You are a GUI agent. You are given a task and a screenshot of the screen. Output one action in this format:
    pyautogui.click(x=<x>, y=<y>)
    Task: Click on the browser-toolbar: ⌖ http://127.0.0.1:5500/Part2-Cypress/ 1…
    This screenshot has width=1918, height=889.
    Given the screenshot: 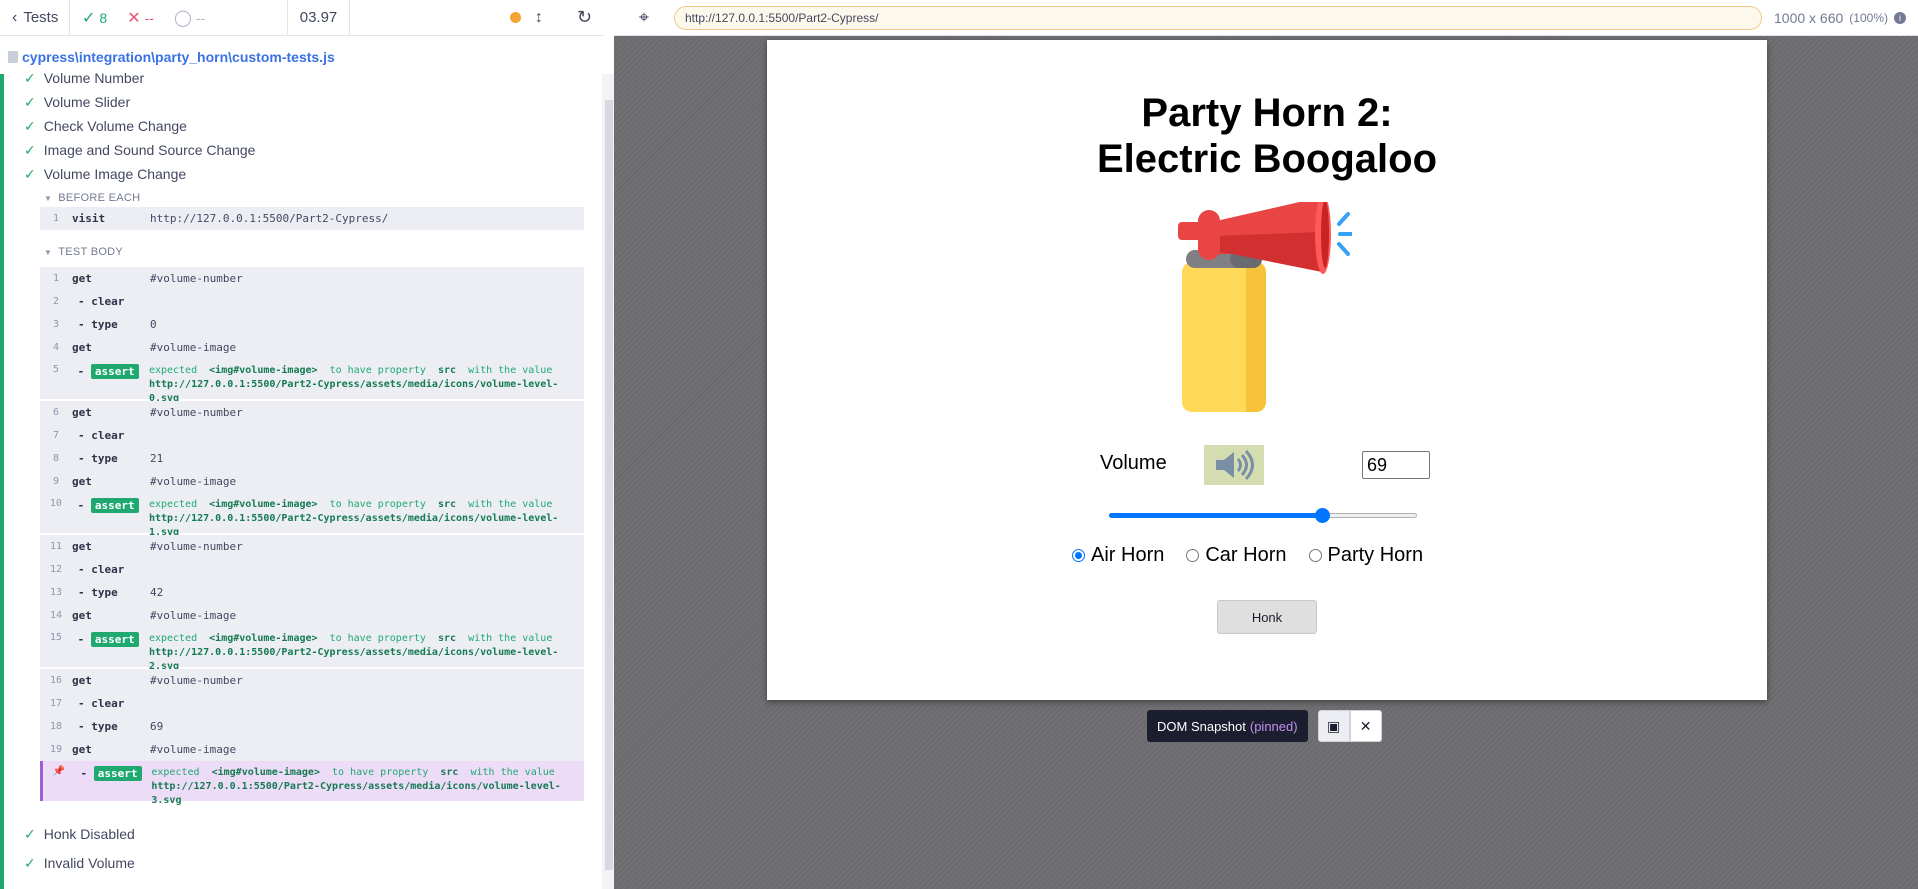 What is the action you would take?
    pyautogui.click(x=1266, y=18)
    